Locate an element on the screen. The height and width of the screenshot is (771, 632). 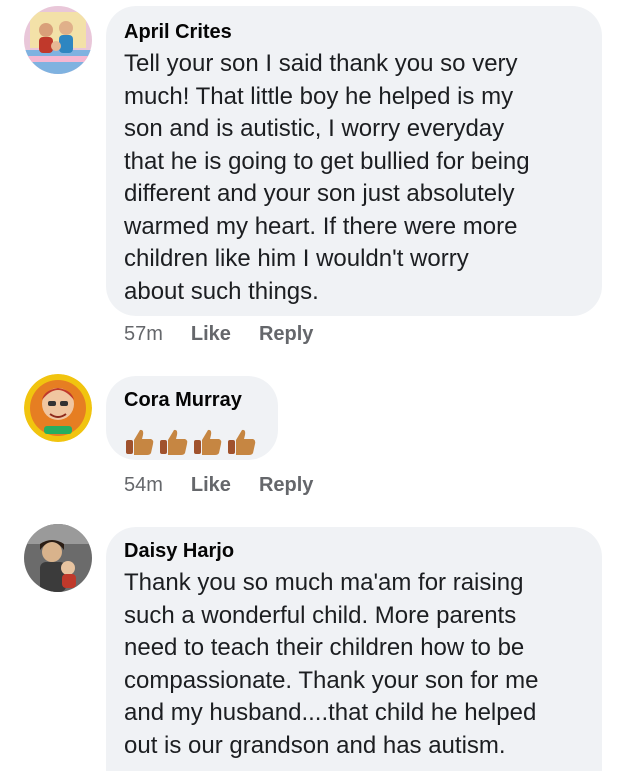
comment-author: Cora Murray is located at coordinates (192, 400).